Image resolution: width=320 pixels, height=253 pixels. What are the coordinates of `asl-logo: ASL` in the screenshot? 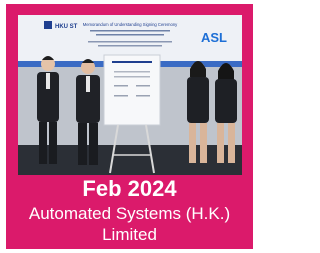 It's located at (214, 37).